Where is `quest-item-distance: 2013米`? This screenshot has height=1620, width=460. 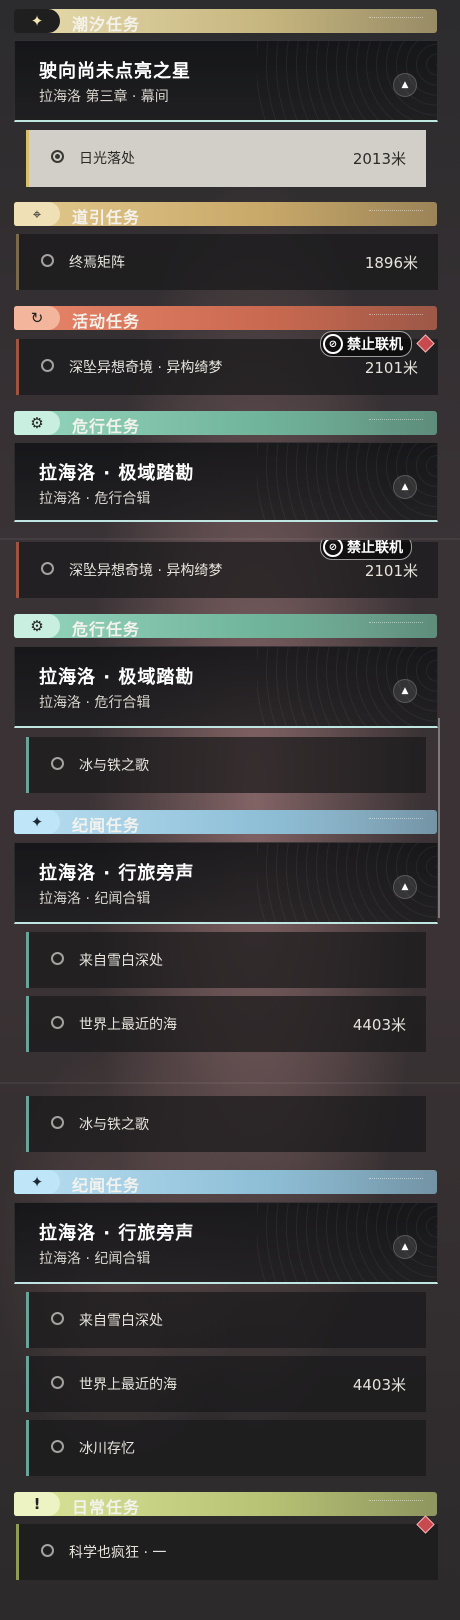 quest-item-distance: 2013米 is located at coordinates (379, 159).